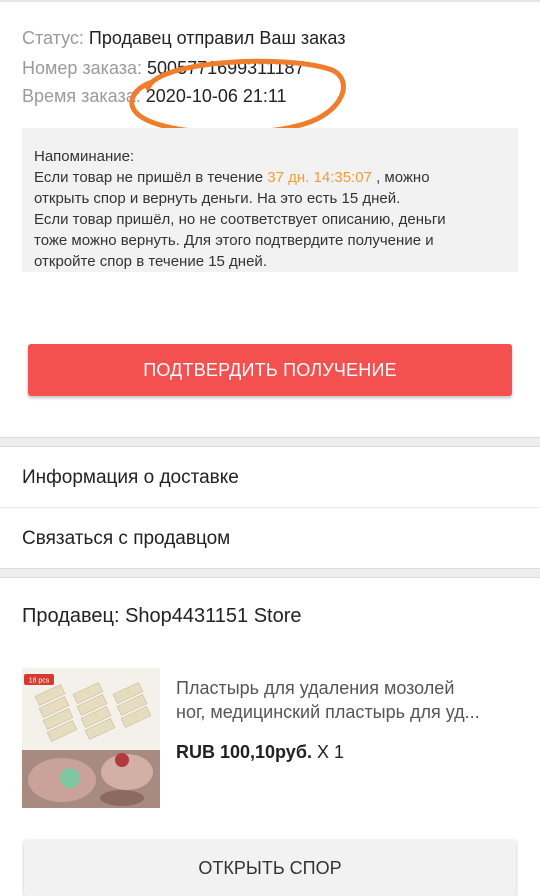  I want to click on status-label: Статус:, so click(53, 38).